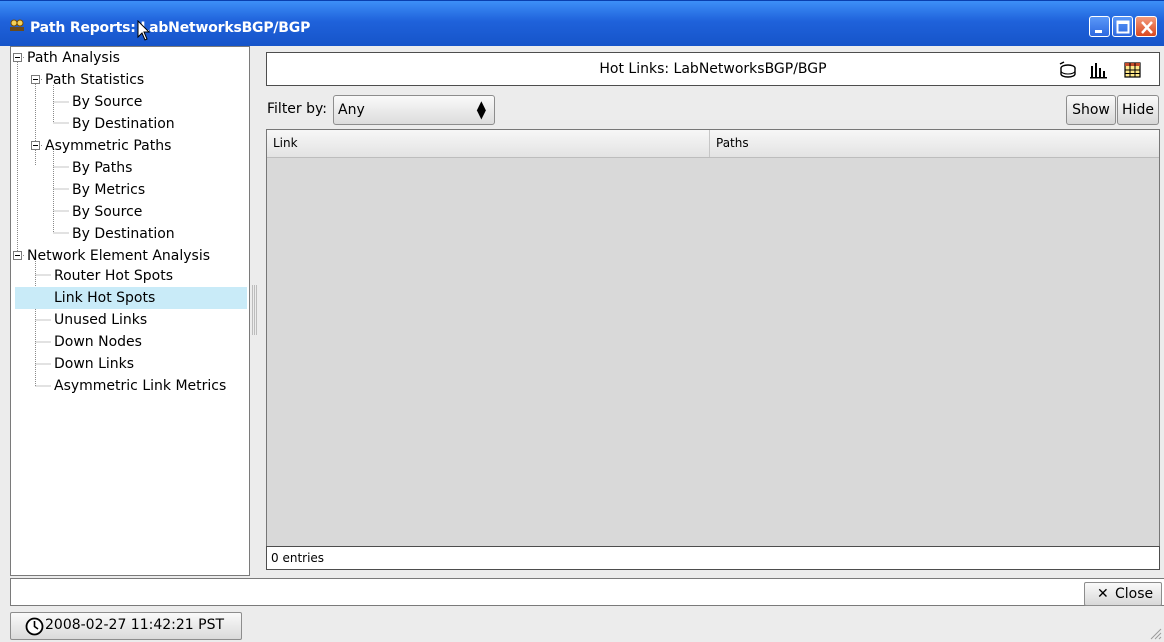  Describe the element at coordinates (123, 124) in the screenshot. I see `tree-item-by-destination: By Destination` at that location.